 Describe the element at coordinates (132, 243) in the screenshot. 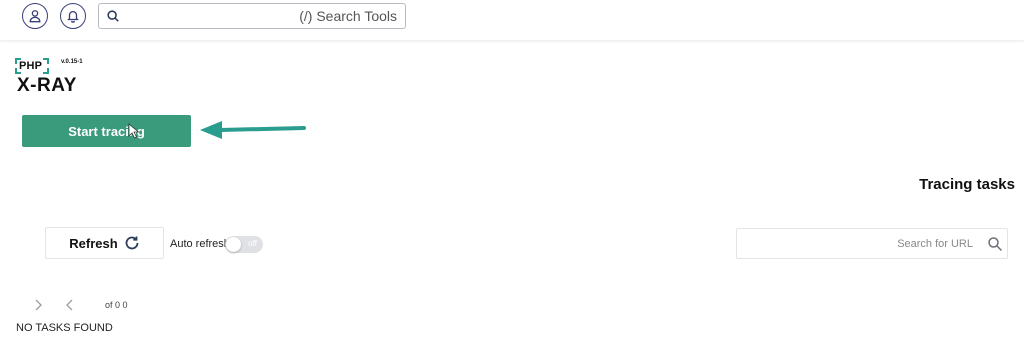

I see `refresh-icon` at that location.